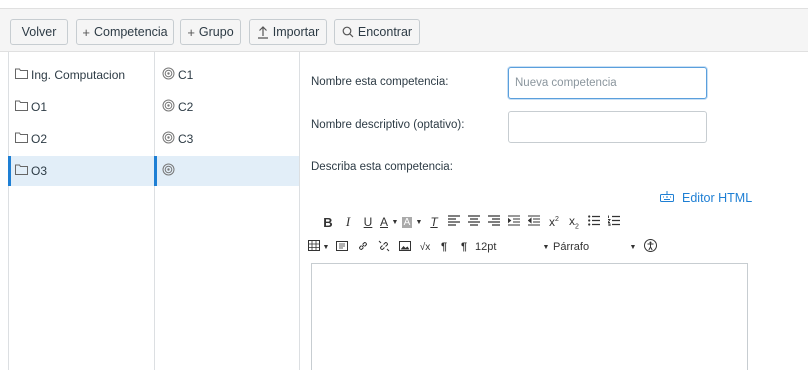 The image size is (808, 370). I want to click on importar-button: Importar, so click(288, 32).